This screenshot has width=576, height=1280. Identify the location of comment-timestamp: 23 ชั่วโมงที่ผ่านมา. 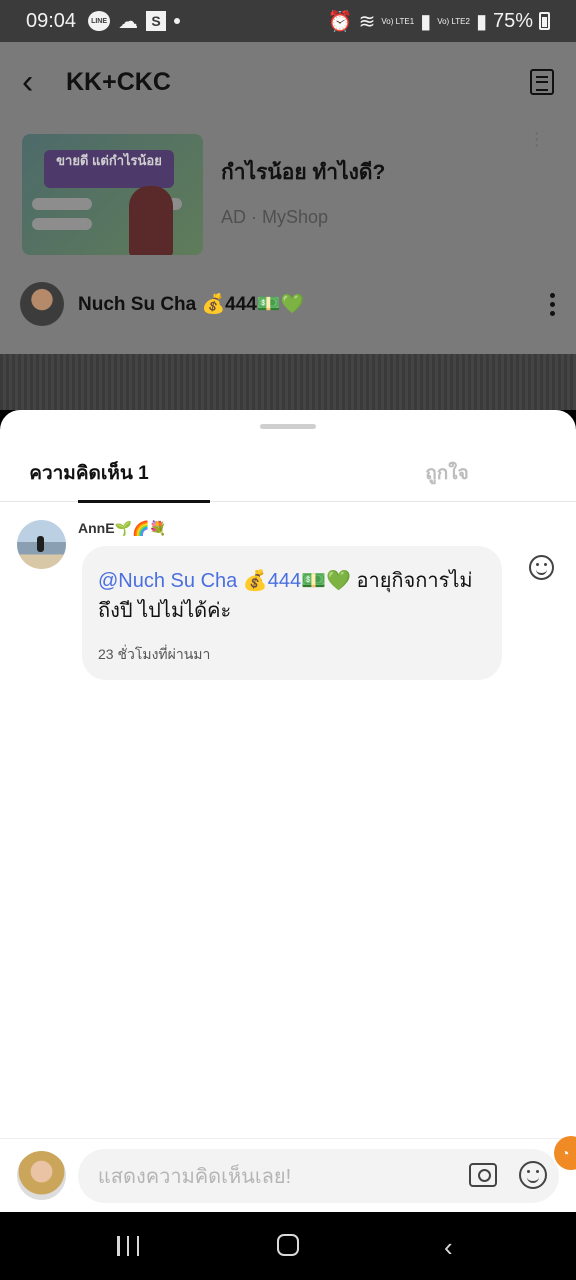
(154, 654).